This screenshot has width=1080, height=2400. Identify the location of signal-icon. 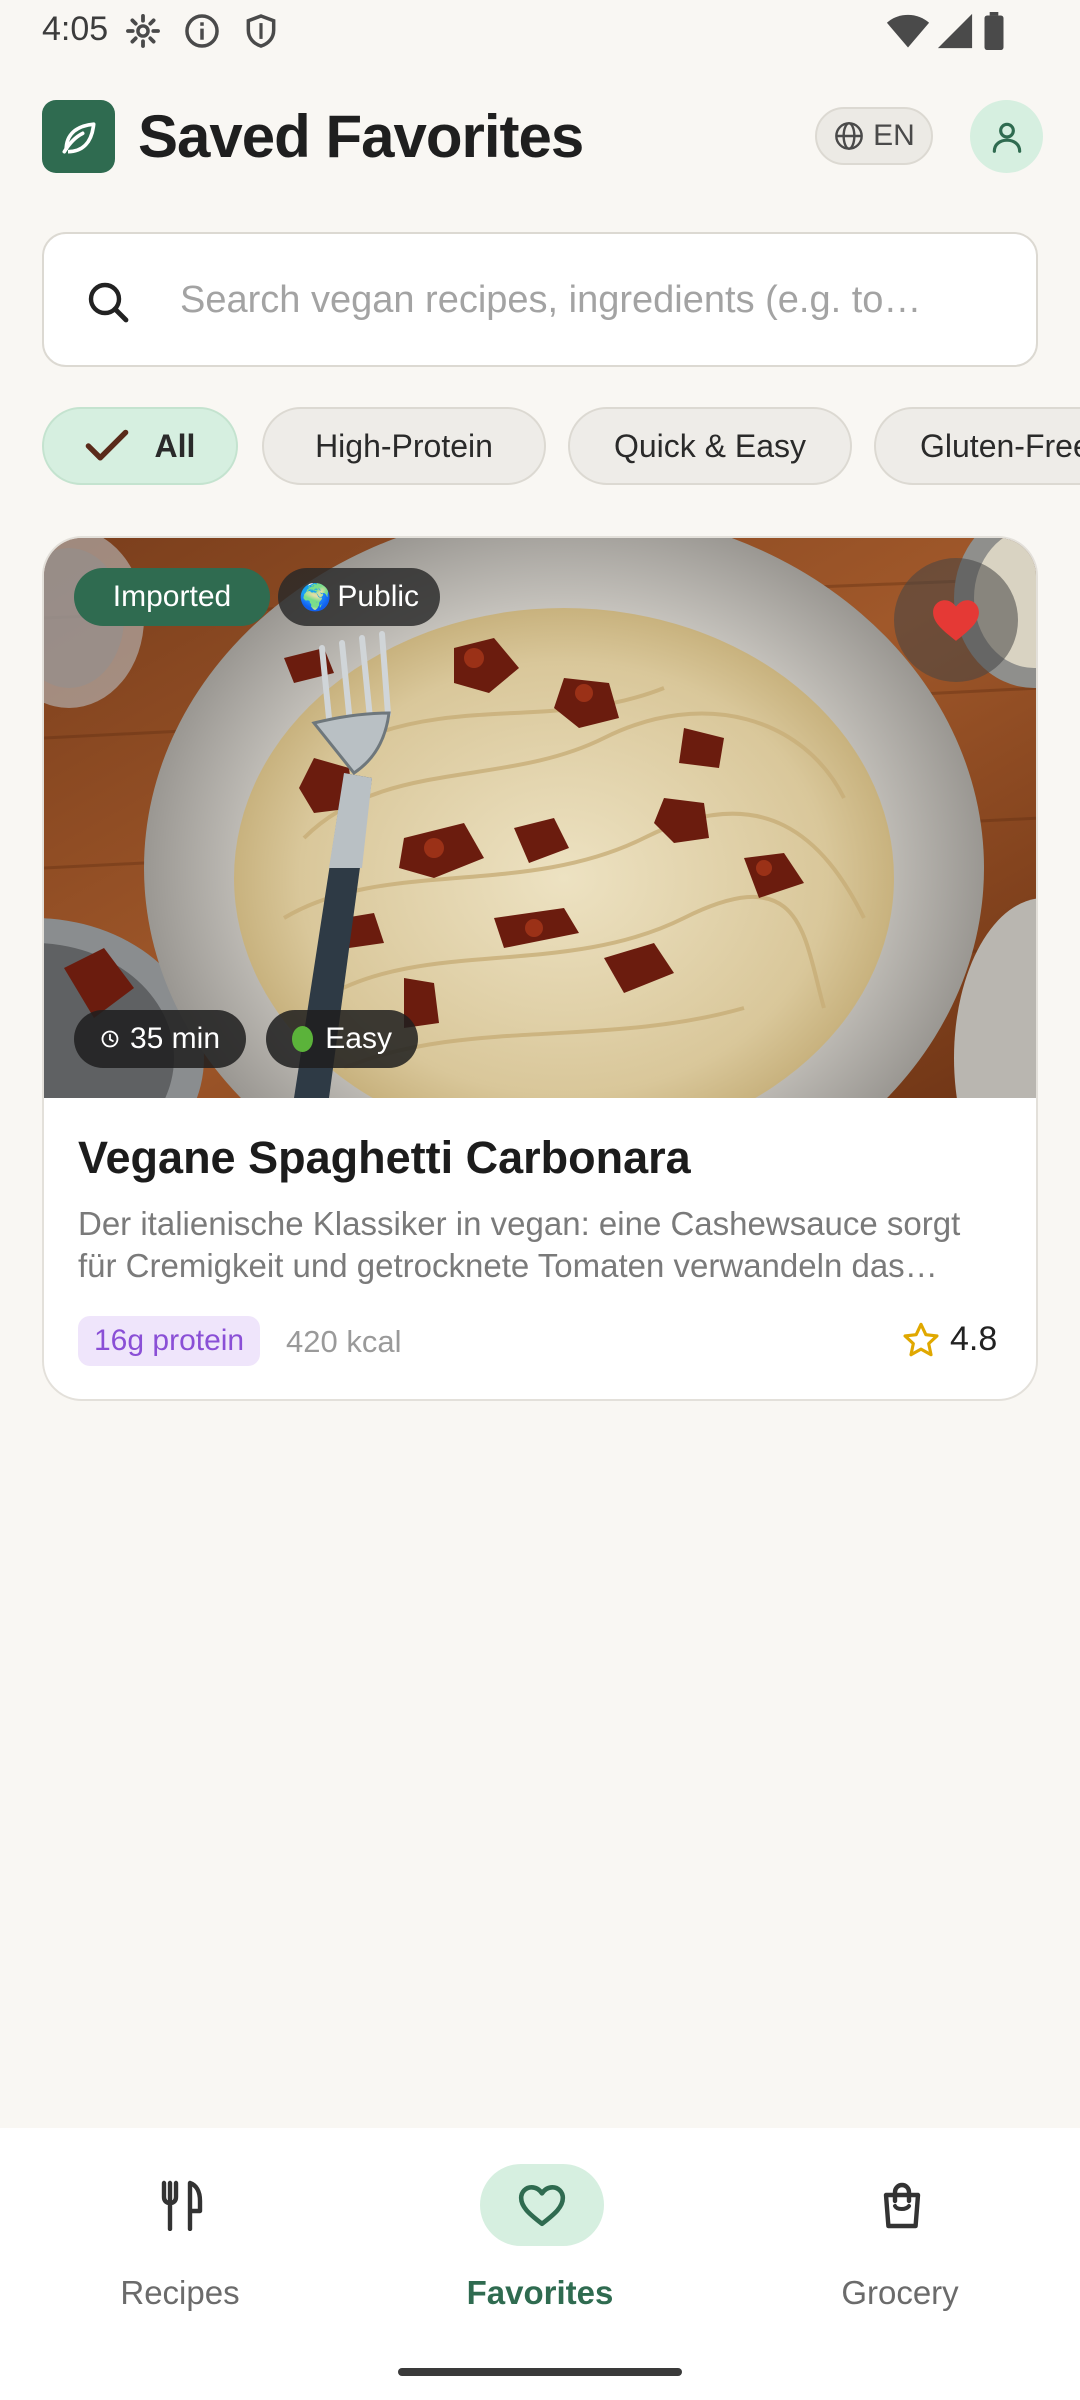
(955, 31).